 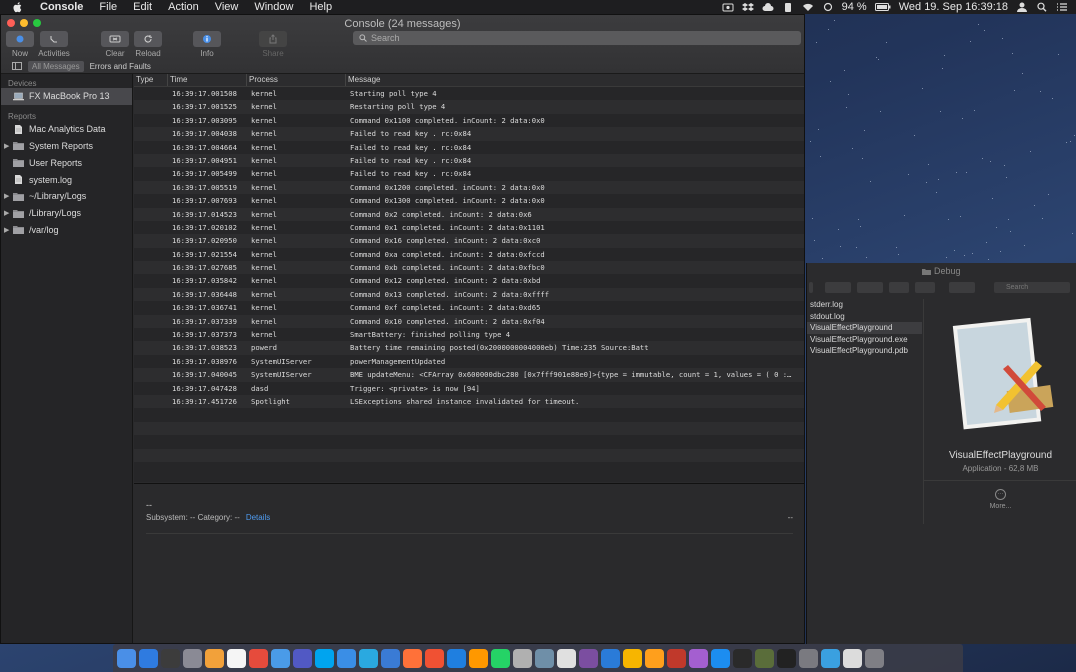 What do you see at coordinates (864, 305) in the screenshot?
I see `file-list-item: stderr.log` at bounding box center [864, 305].